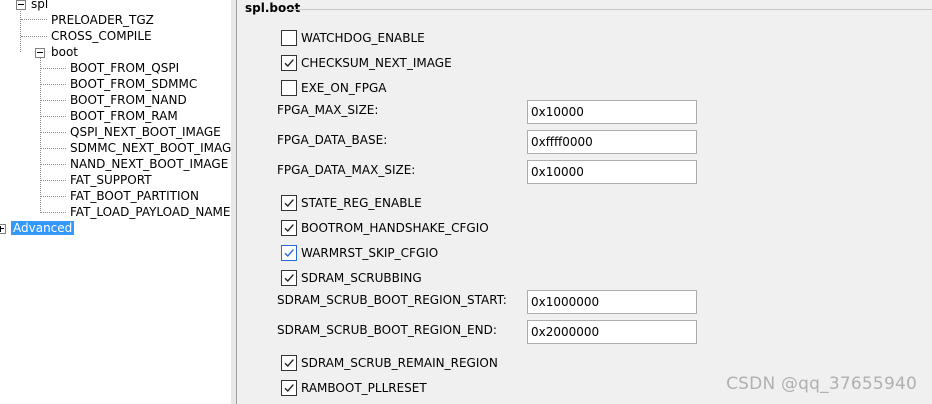  I want to click on fpga-max-size-input, so click(612, 112).